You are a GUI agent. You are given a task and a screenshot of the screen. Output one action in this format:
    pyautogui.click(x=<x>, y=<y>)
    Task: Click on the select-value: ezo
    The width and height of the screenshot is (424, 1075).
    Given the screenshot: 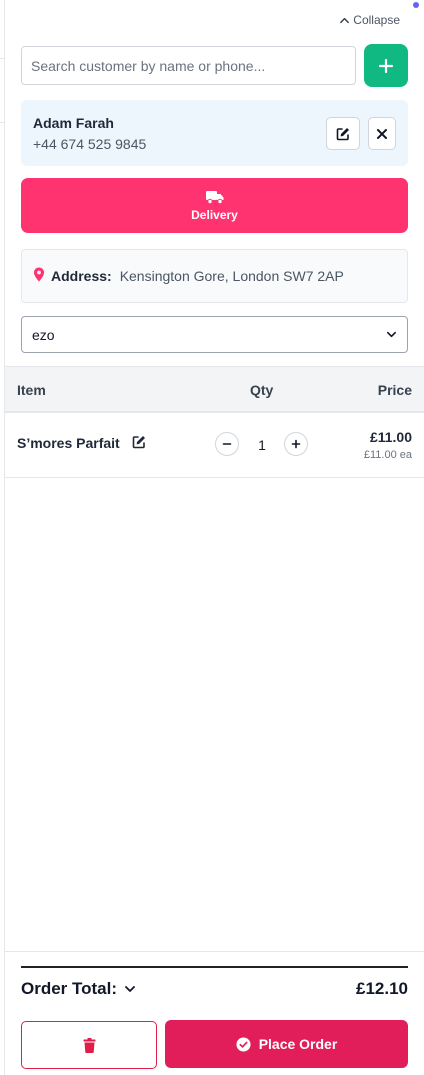 What is the action you would take?
    pyautogui.click(x=43, y=334)
    